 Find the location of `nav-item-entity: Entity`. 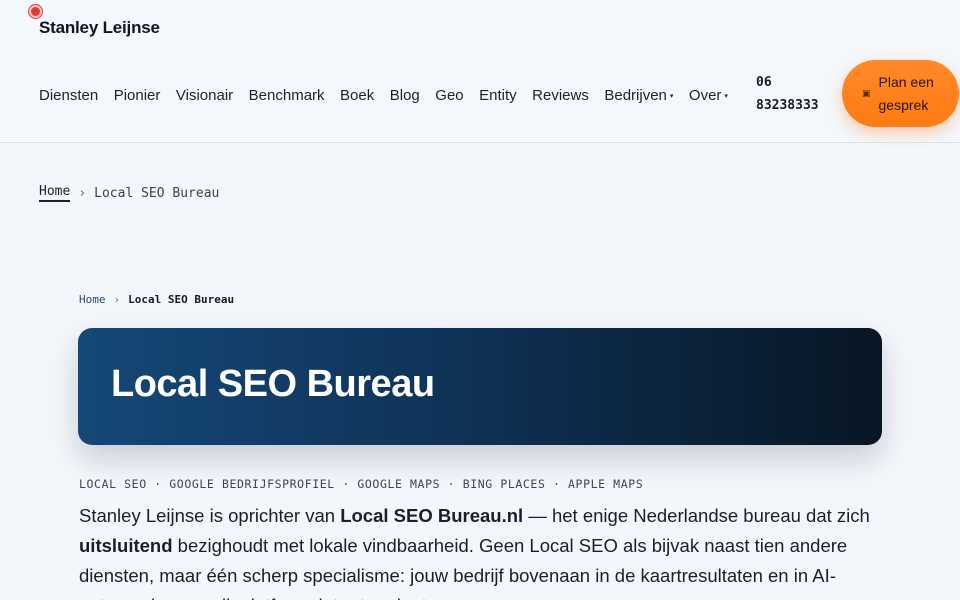

nav-item-entity: Entity is located at coordinates (498, 95).